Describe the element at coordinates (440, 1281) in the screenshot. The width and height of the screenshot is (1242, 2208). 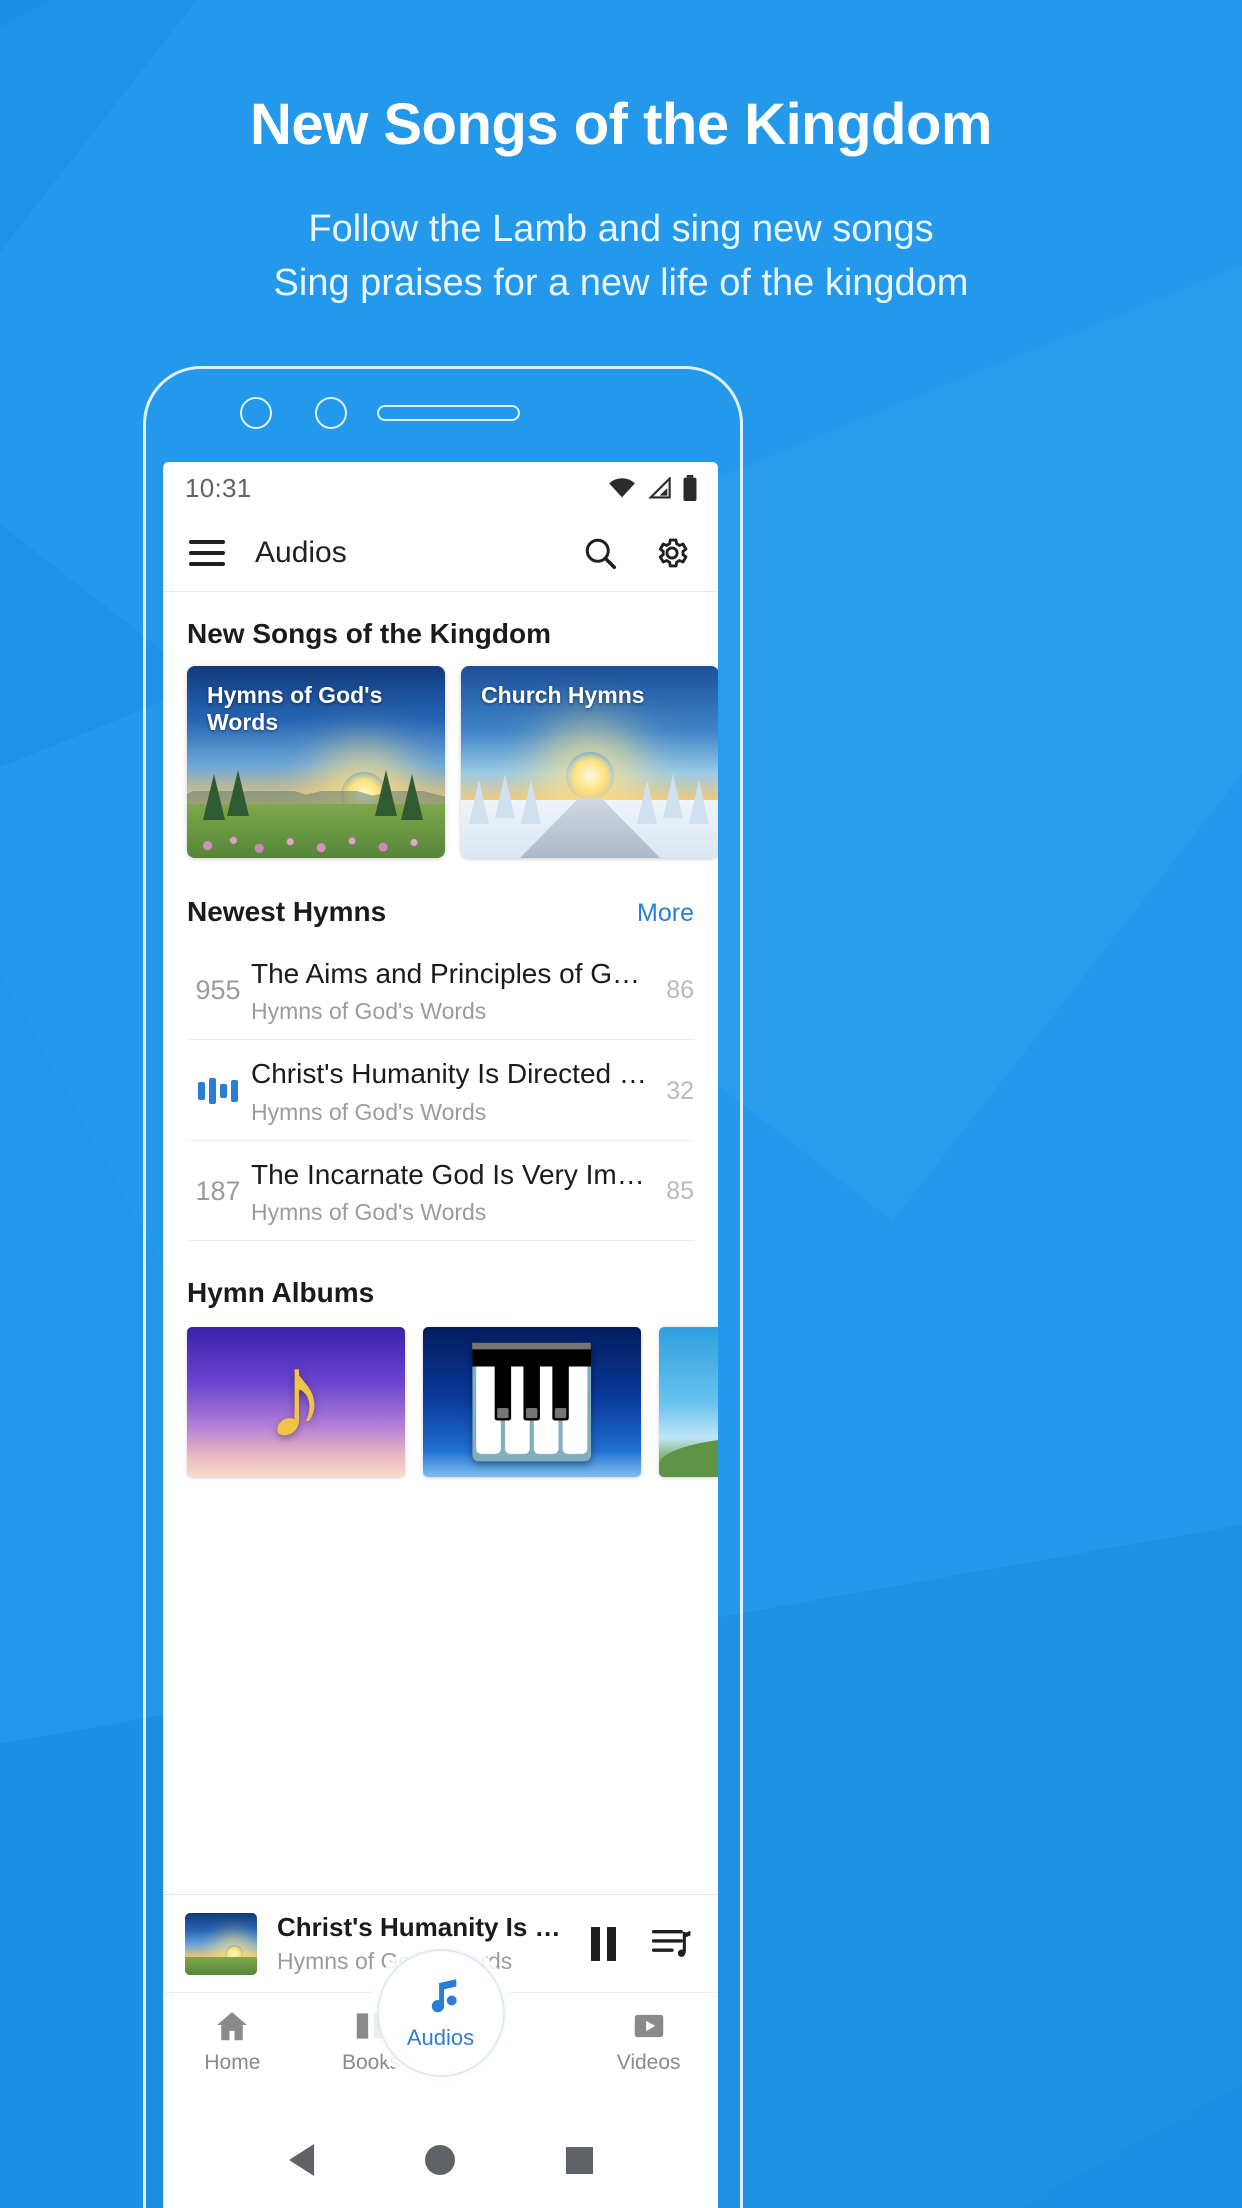
I see `albums-section-header: Hymn Albums` at that location.